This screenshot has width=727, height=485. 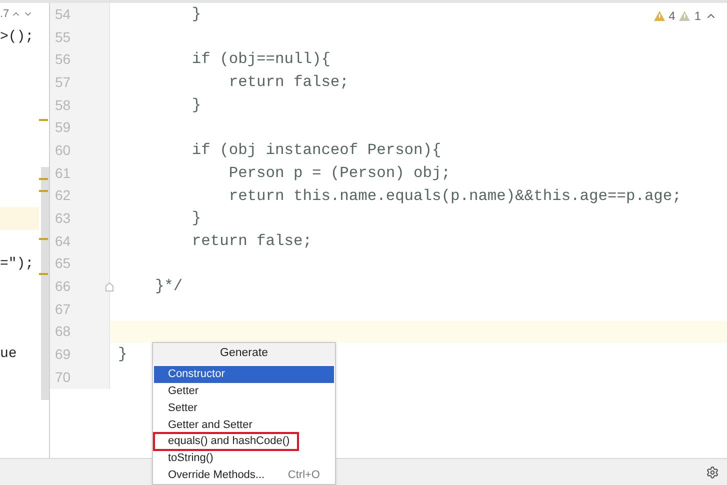 What do you see at coordinates (244, 425) in the screenshot?
I see `menu-item: Getter and Setter` at bounding box center [244, 425].